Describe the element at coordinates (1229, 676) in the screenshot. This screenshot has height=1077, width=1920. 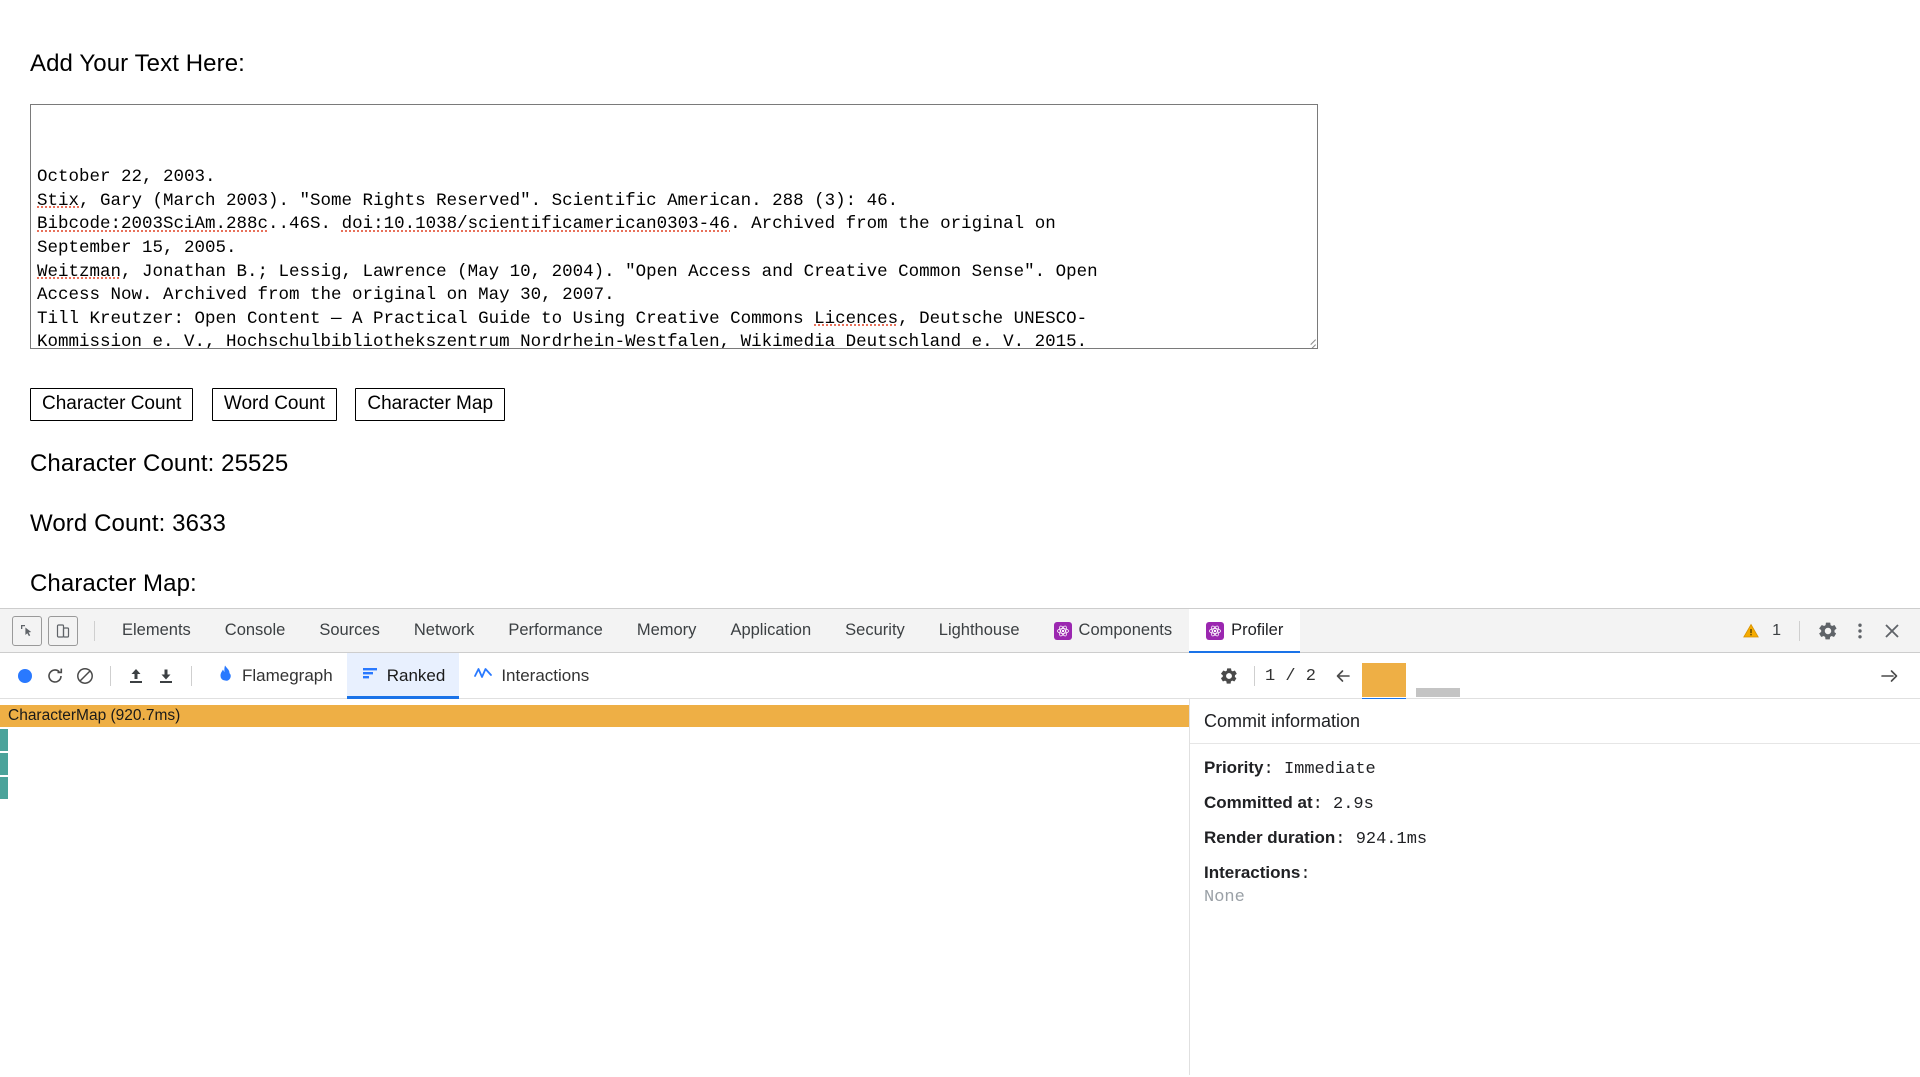
I see `profiler-settings-gear-icon` at that location.